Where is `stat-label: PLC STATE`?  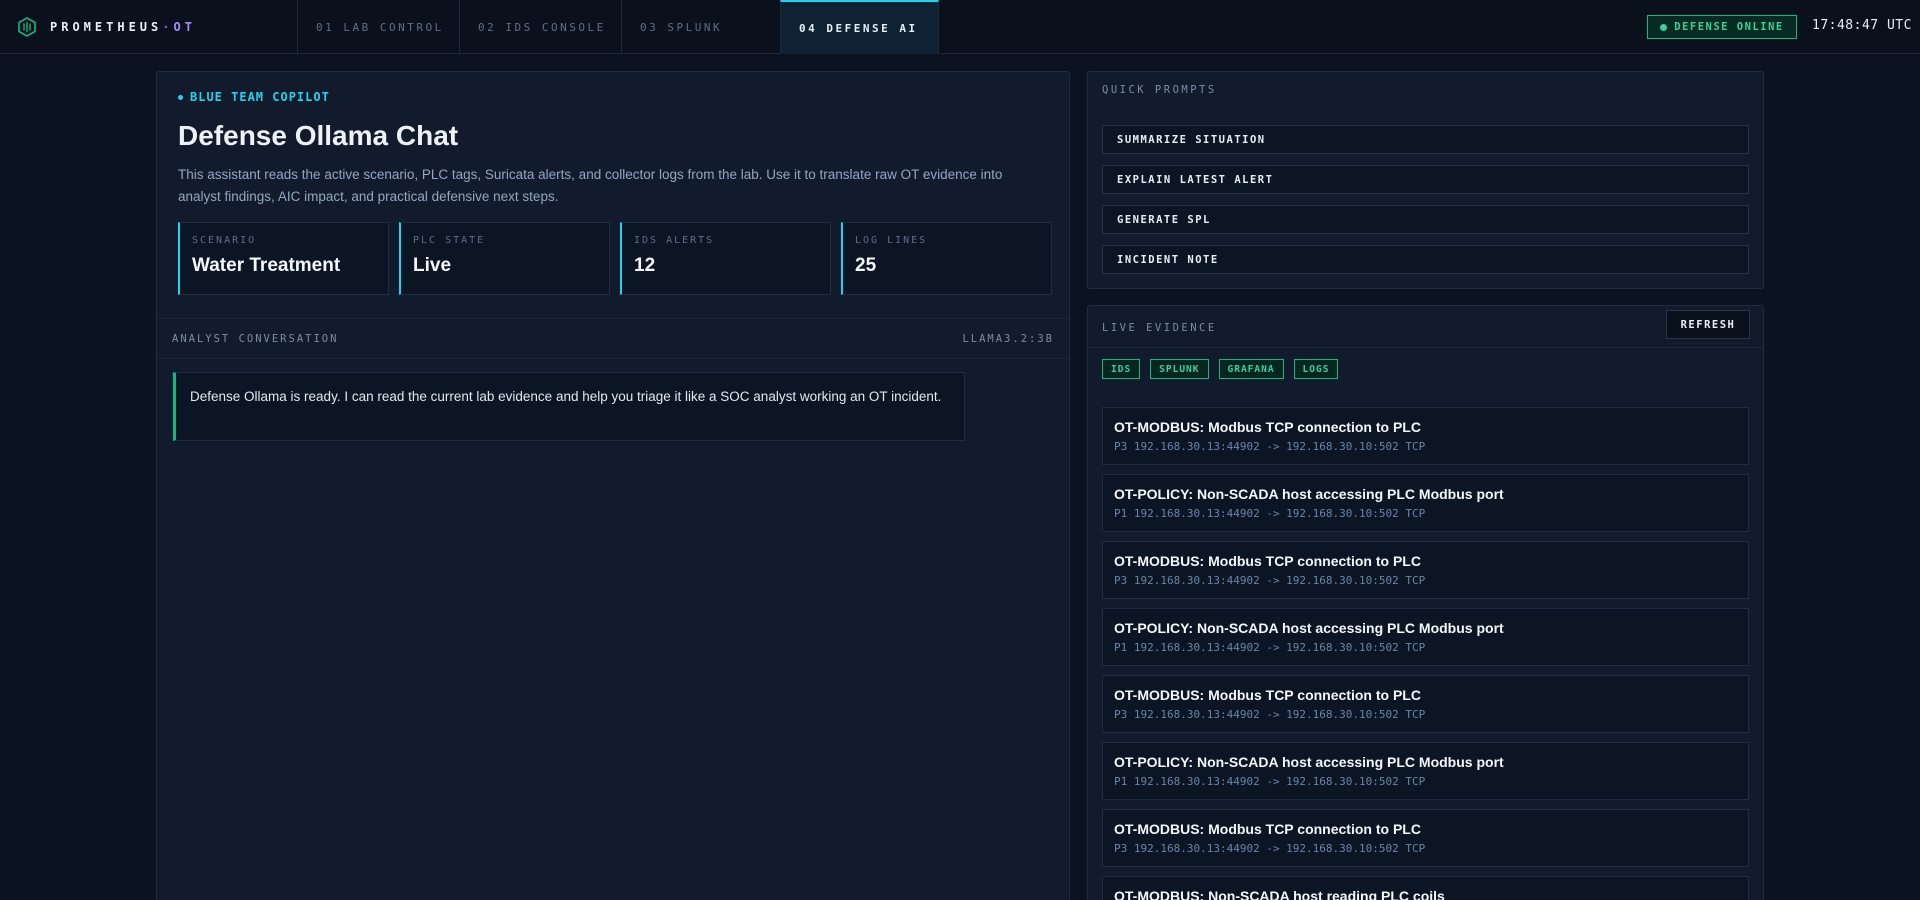 stat-label: PLC STATE is located at coordinates (449, 240).